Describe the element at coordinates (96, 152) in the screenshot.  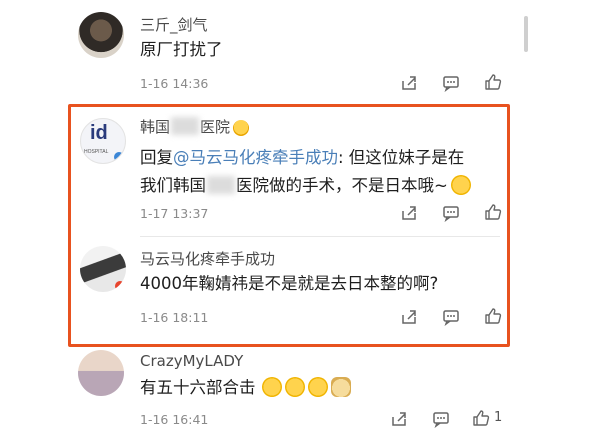
I see `avatar-logo-subtext: HOSPITAL` at that location.